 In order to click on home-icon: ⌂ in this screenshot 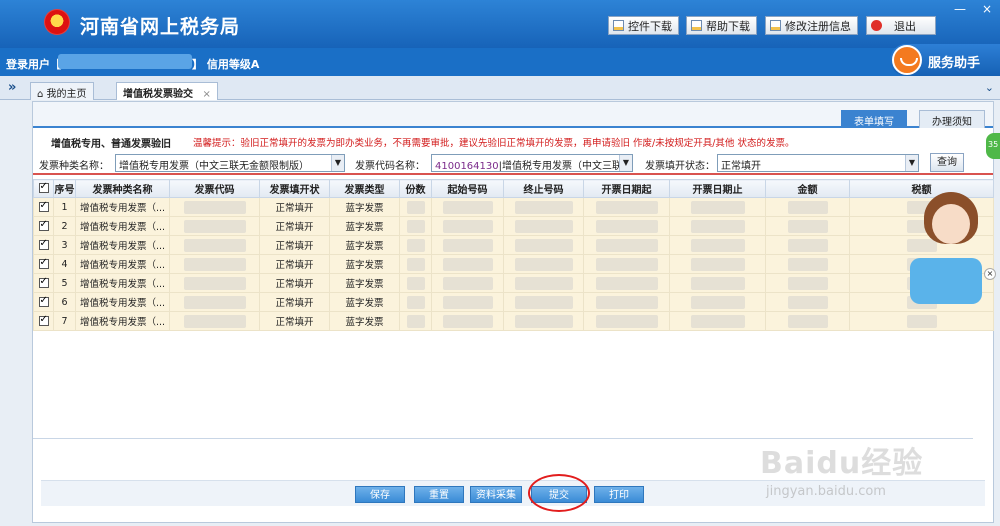, I will do `click(40, 94)`.